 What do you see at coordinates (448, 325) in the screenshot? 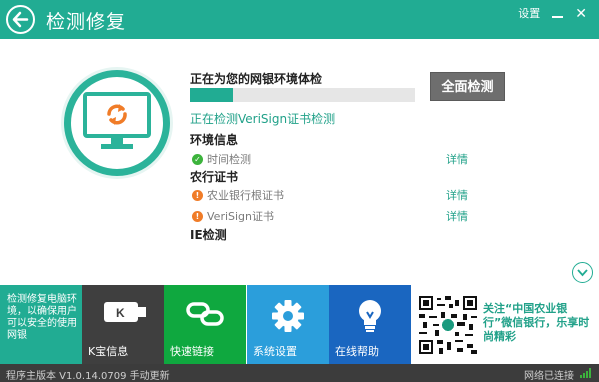
I see `qr-code-icon` at bounding box center [448, 325].